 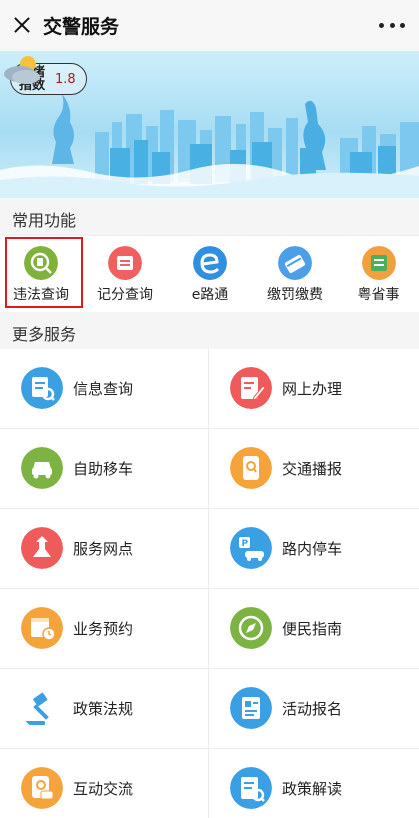 I want to click on service-street-parking: P 路内停车, so click(x=314, y=549).